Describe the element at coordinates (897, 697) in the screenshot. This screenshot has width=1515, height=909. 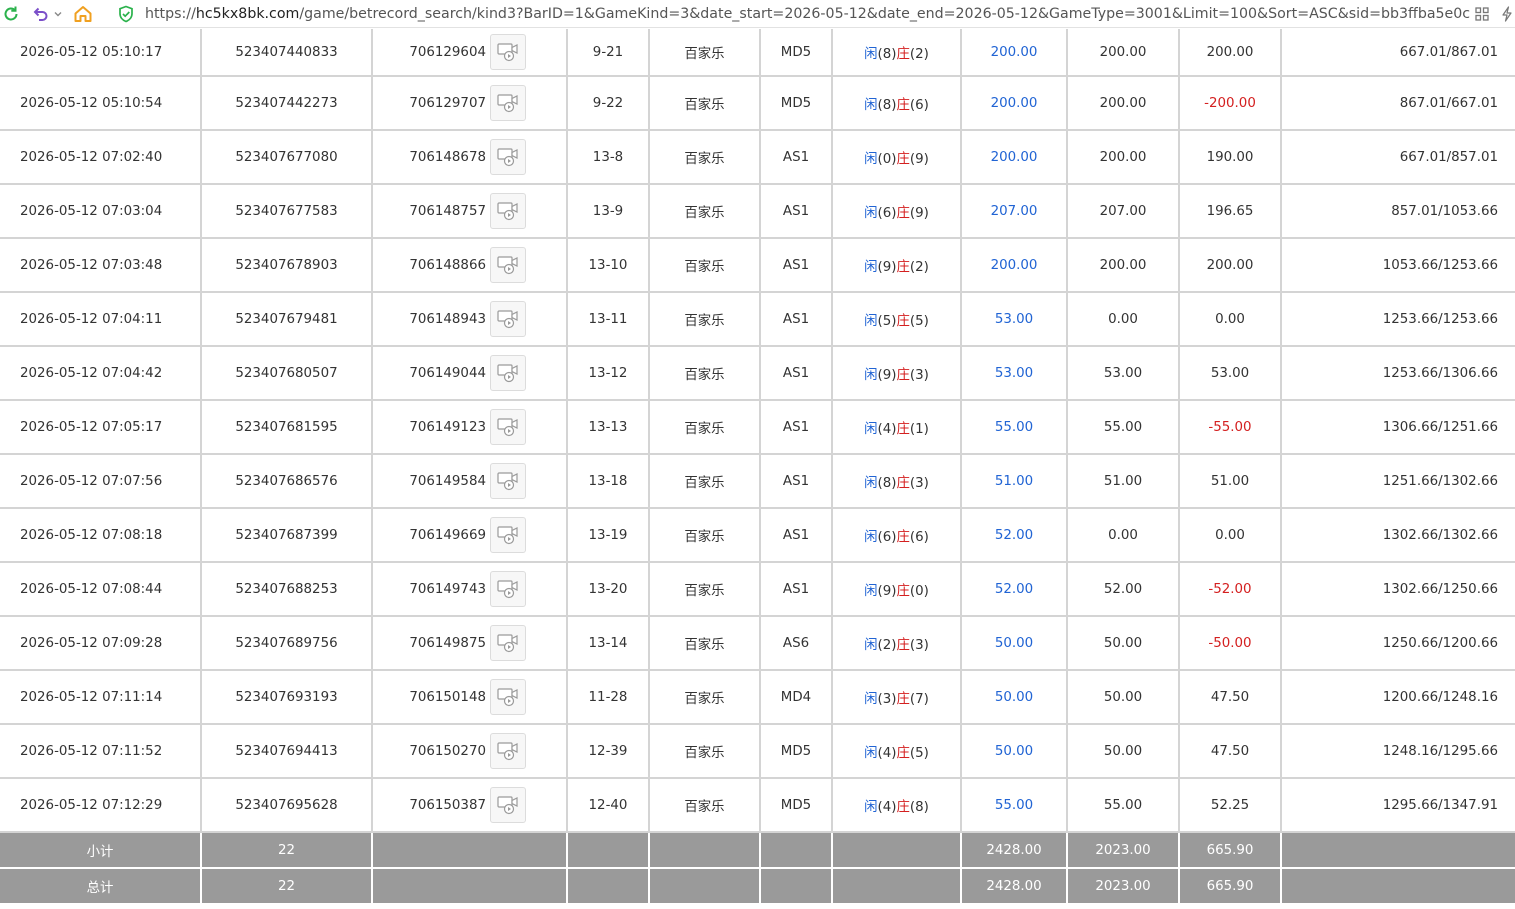
I see `result-cell: 闲(3)庄(7)` at that location.